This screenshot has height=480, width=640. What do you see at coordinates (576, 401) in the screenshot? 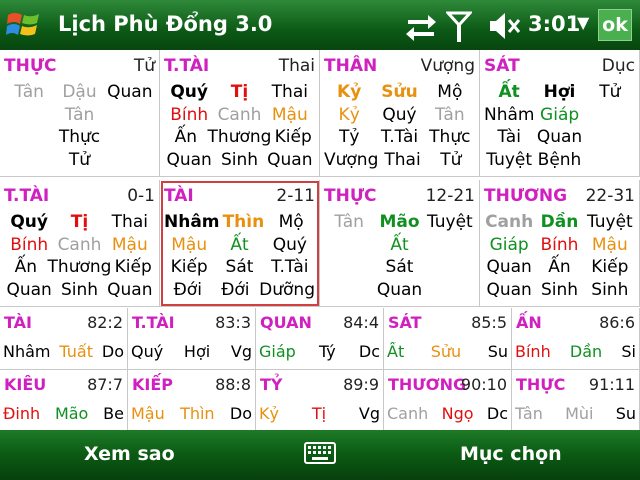
I see `decade-cell: THỰC 91:11 Tân Mùi Su` at bounding box center [576, 401].